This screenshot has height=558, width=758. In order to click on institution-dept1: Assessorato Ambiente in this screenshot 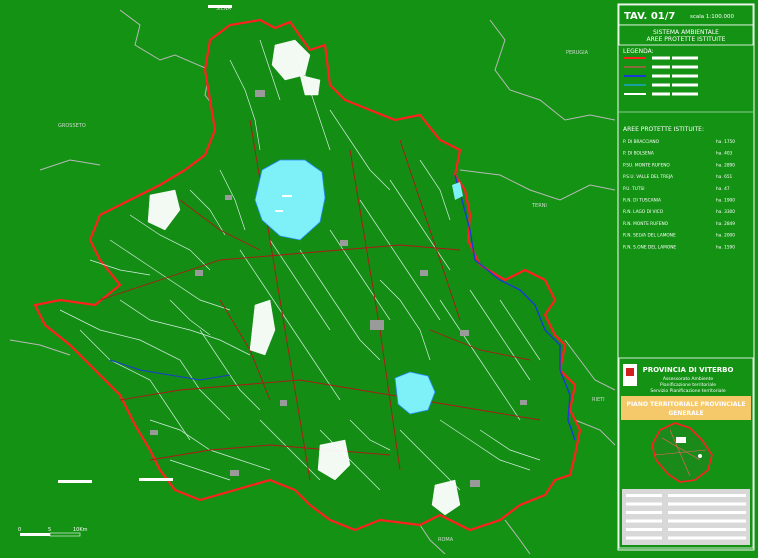, I will do `click(688, 379)`.